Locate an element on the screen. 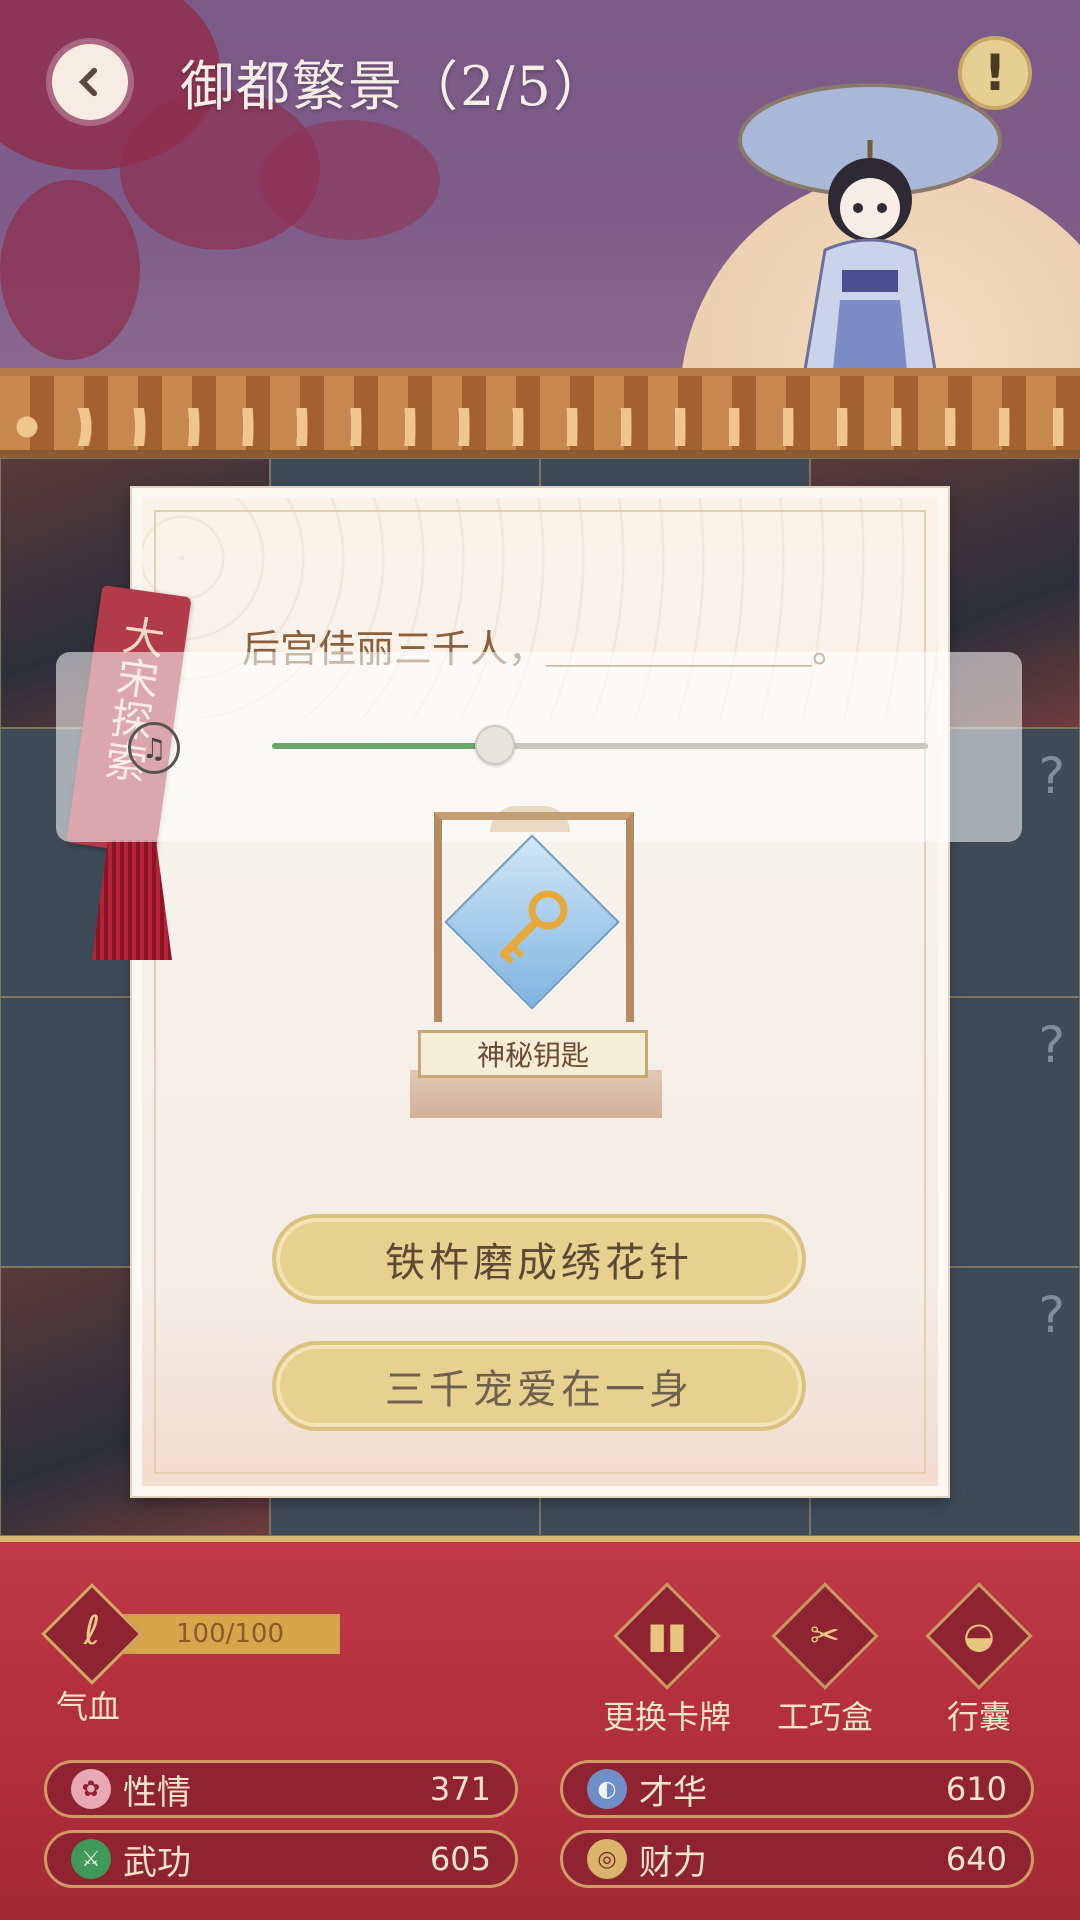 This screenshot has height=1920, width=1080. key-icon is located at coordinates (534, 927).